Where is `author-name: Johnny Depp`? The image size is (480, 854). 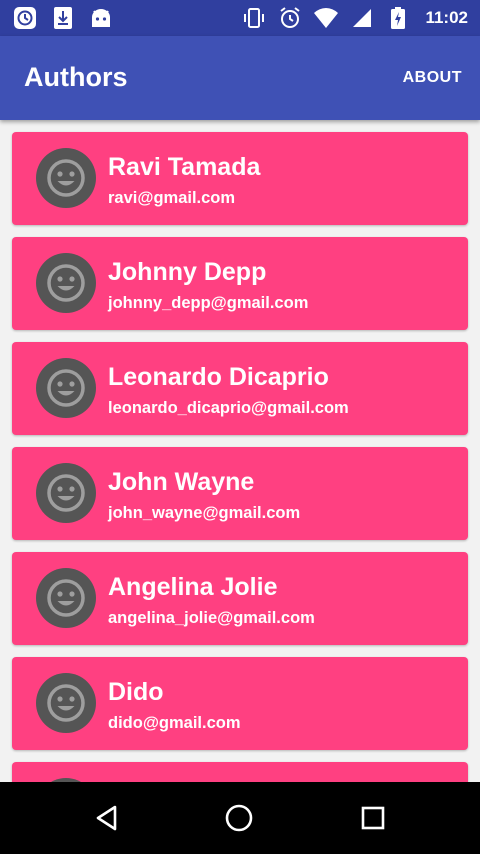 author-name: Johnny Depp is located at coordinates (187, 272).